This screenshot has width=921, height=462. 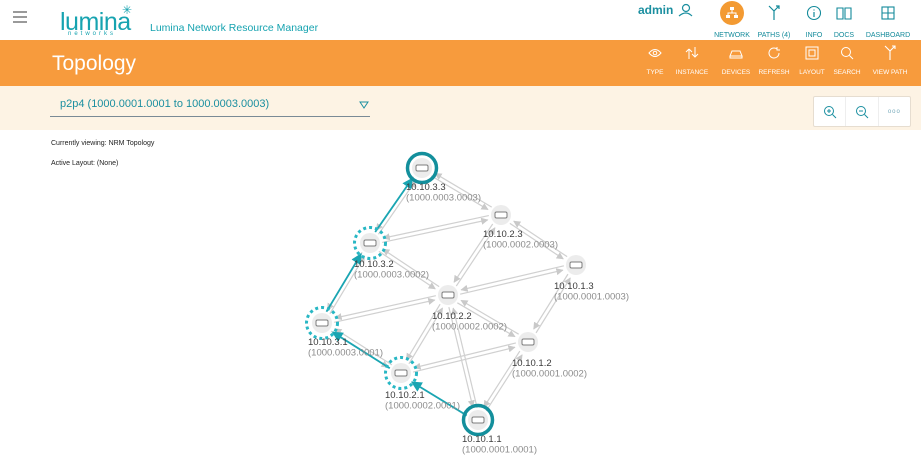 I want to click on nav-info-label: INFO, so click(x=814, y=35).